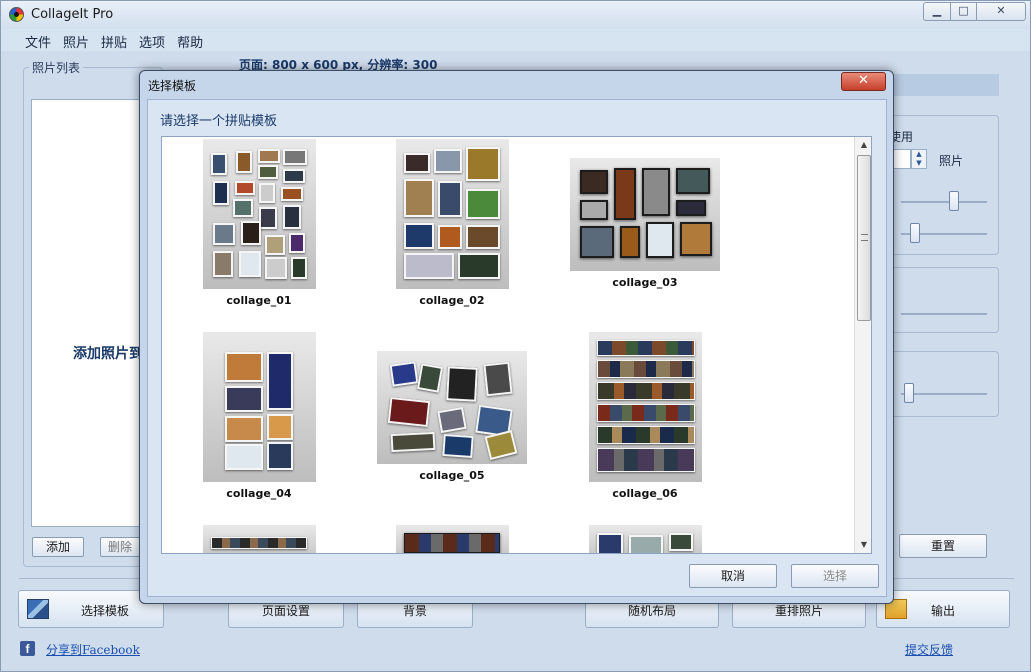 This screenshot has height=672, width=1031. Describe the element at coordinates (27, 648) in the screenshot. I see `facebook-icon: f` at that location.